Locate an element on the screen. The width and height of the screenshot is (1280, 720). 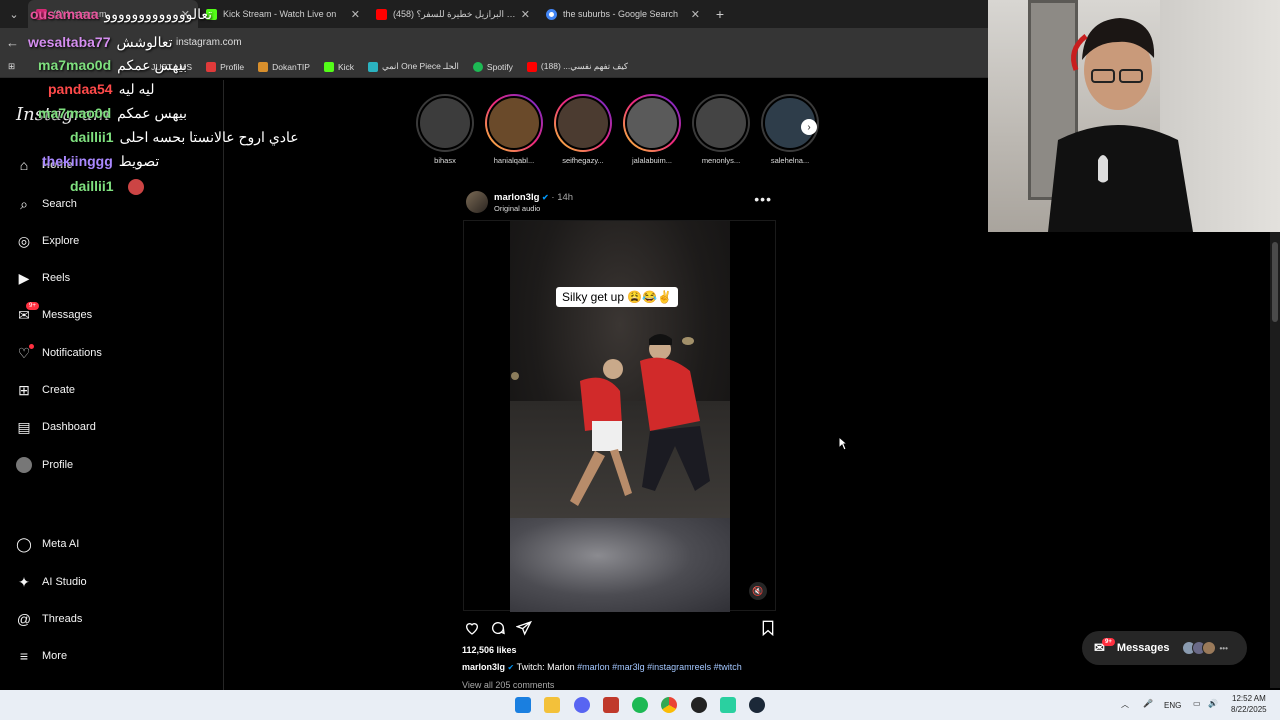
chat-message: daillii1 is located at coordinates (107, 187).